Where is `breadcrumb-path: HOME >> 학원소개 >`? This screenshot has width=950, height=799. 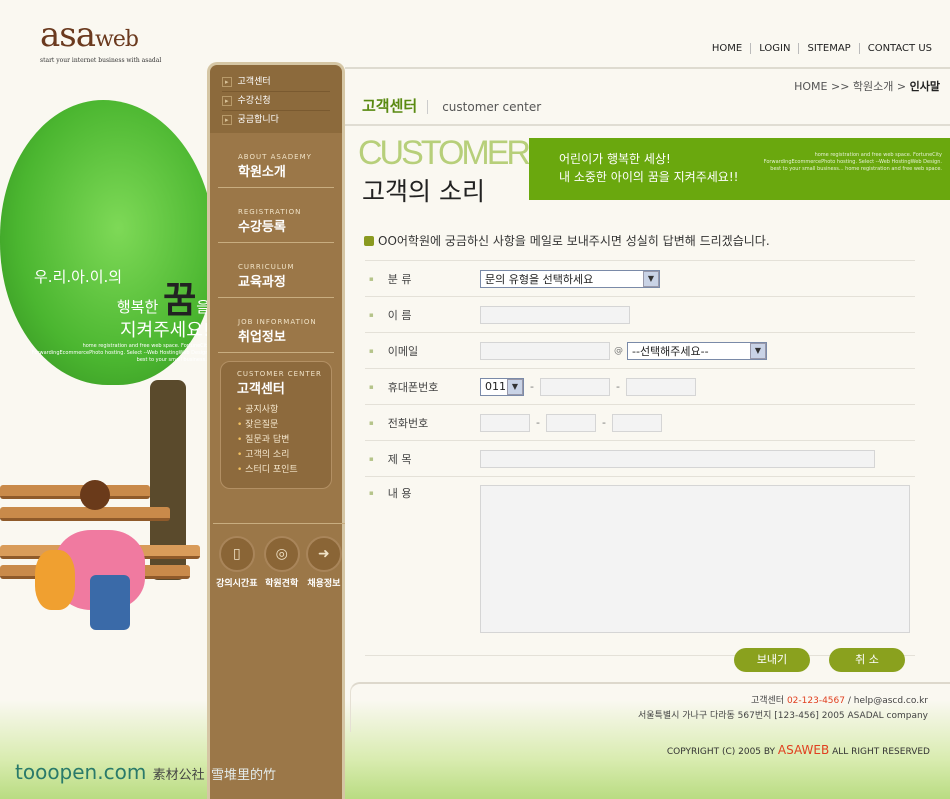 breadcrumb-path: HOME >> 학원소개 > is located at coordinates (852, 86).